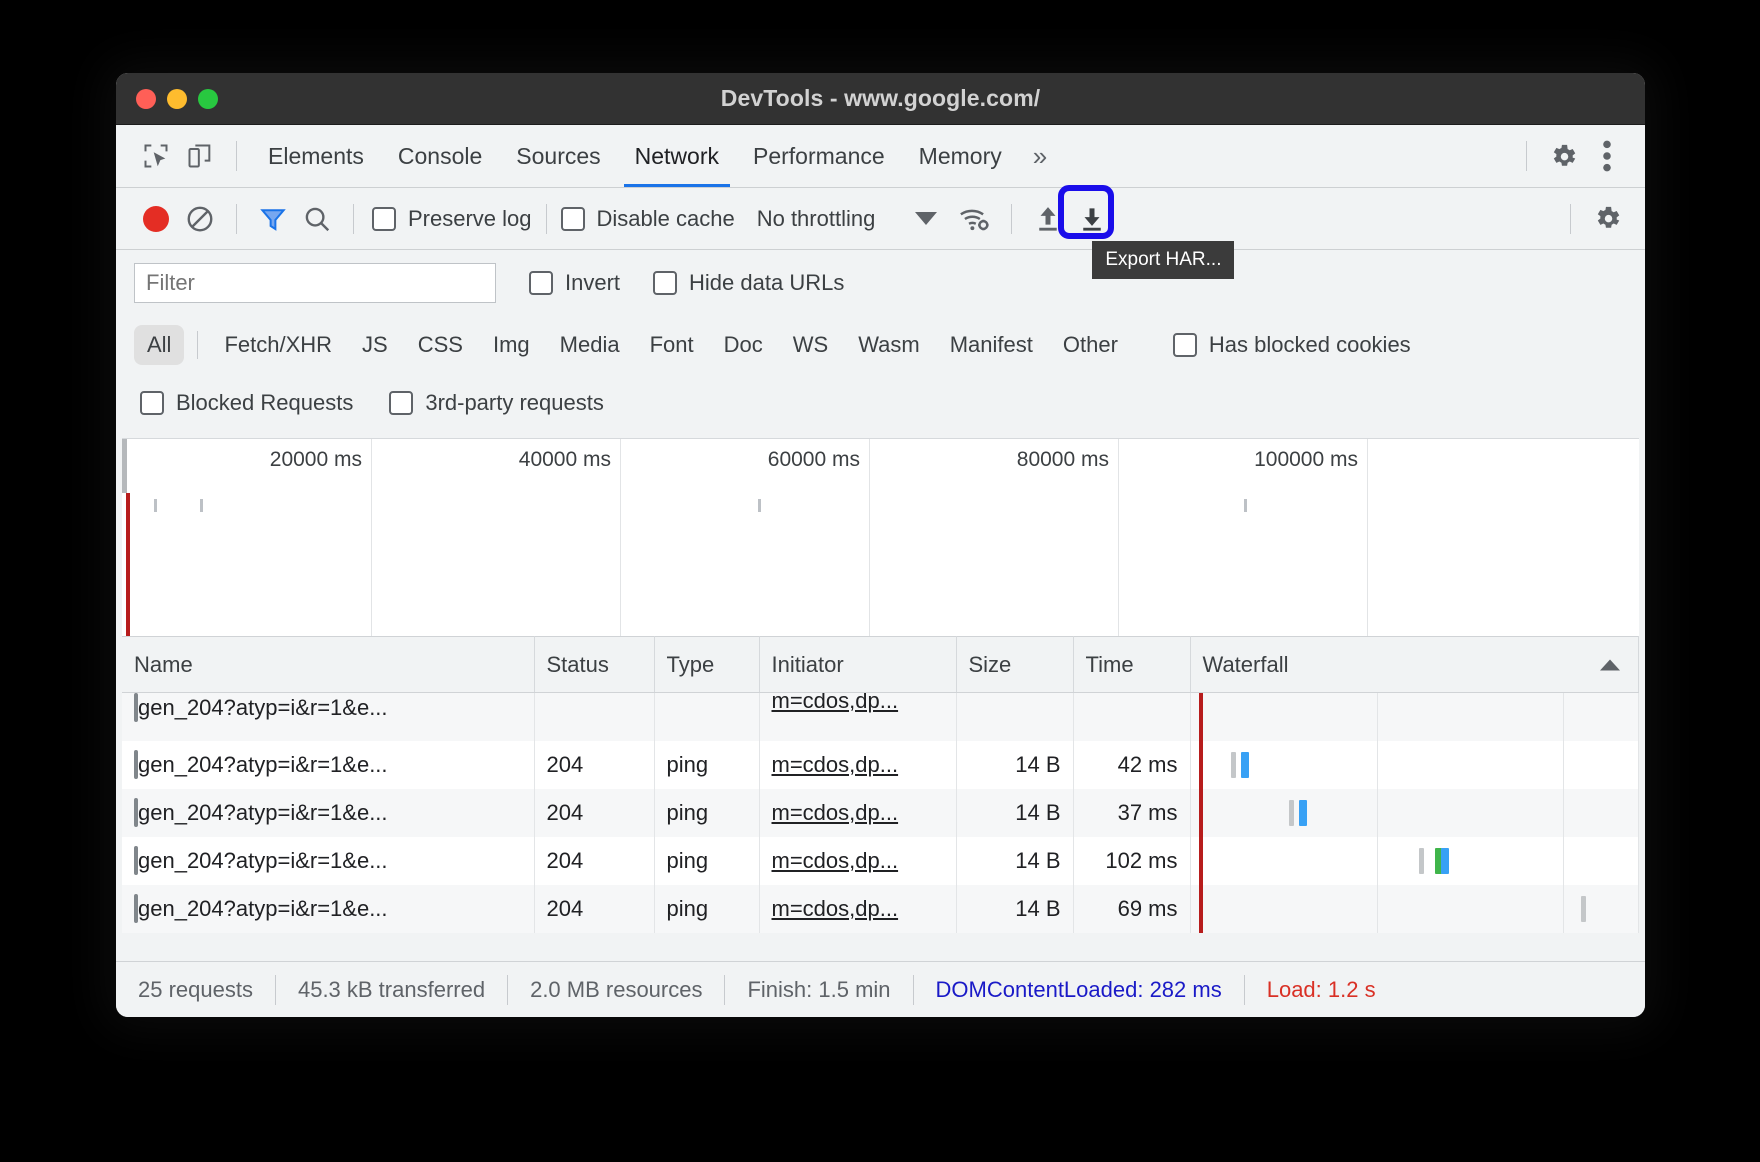  I want to click on cell-type: ping, so click(707, 716).